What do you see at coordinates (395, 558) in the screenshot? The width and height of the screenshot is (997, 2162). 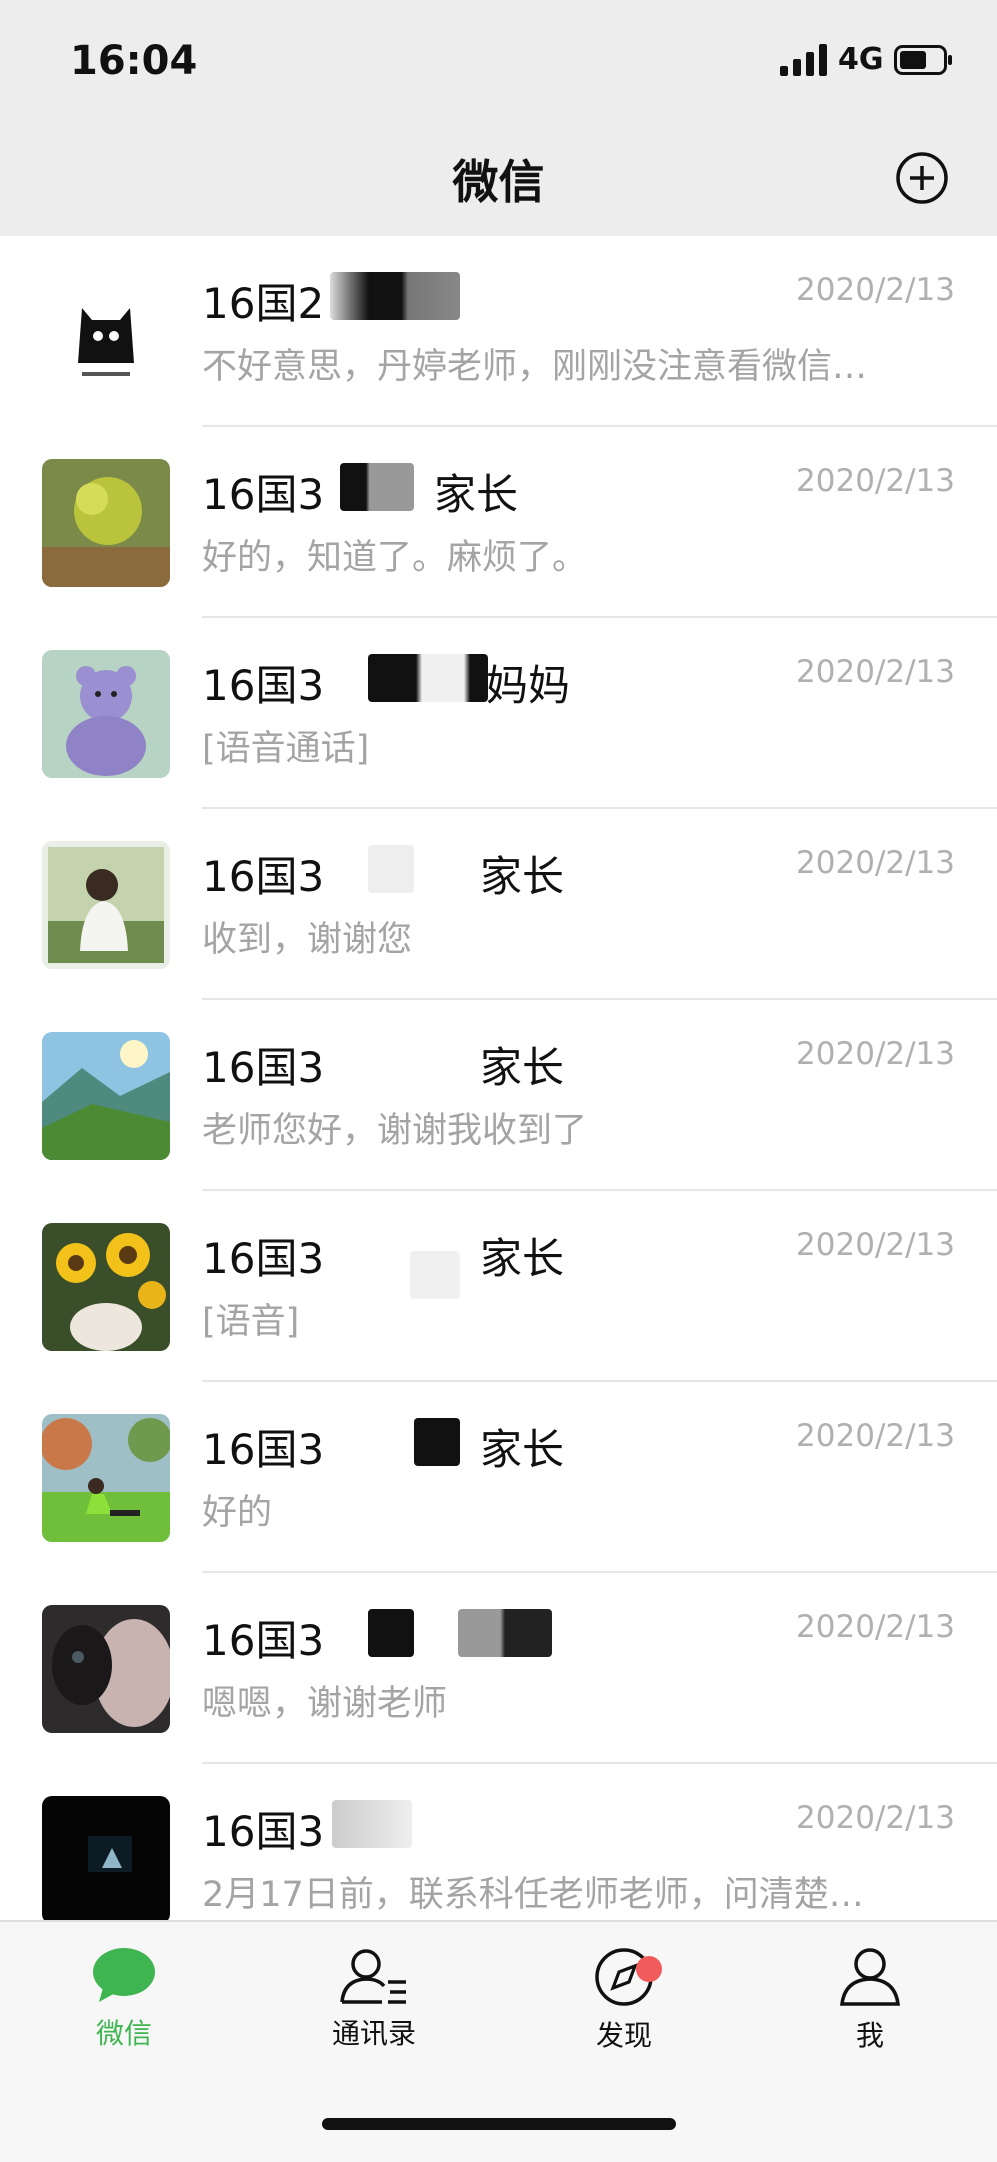 I see `chat-preview: 好的，知道了。麻烦了。` at bounding box center [395, 558].